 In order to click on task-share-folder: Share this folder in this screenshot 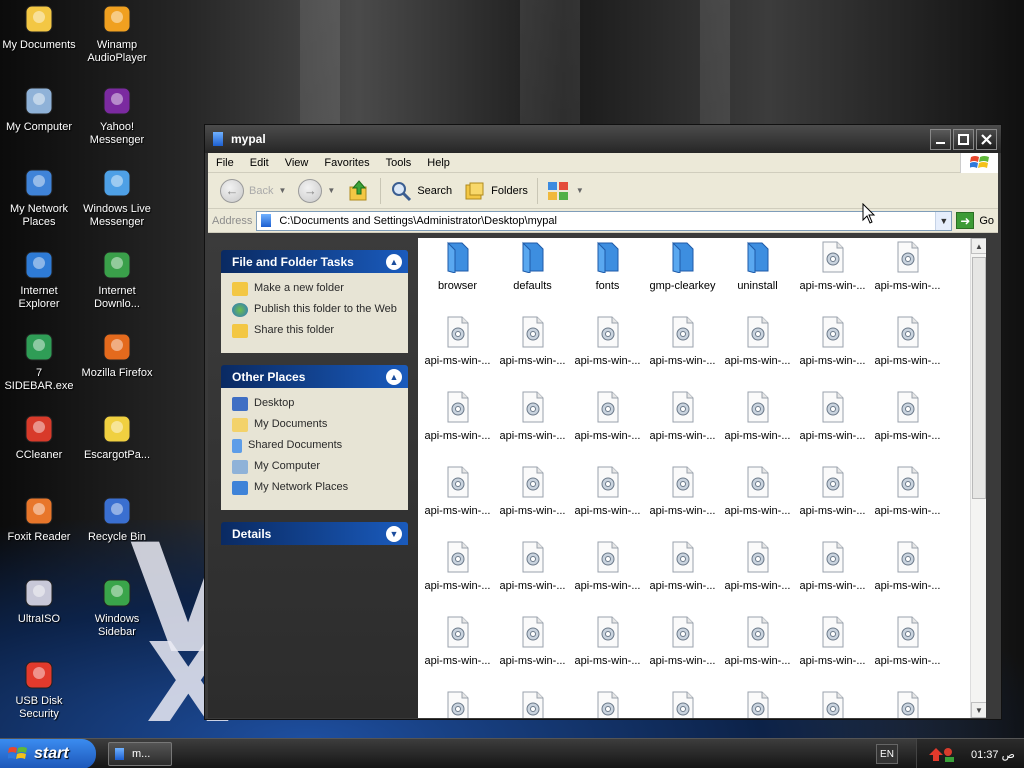, I will do `click(315, 331)`.